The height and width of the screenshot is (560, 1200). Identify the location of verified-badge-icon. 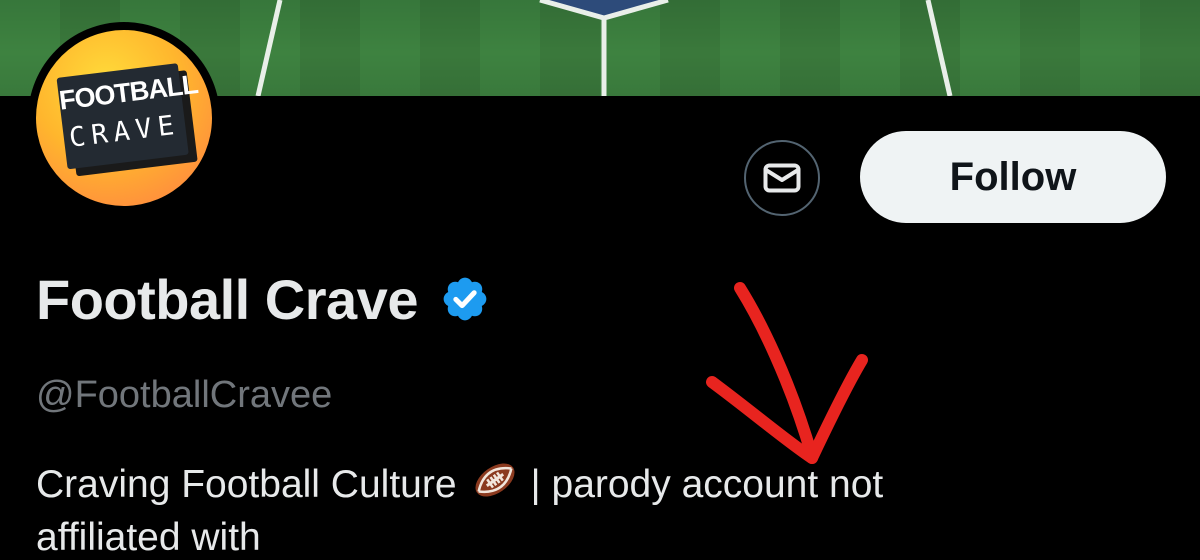
(465, 299).